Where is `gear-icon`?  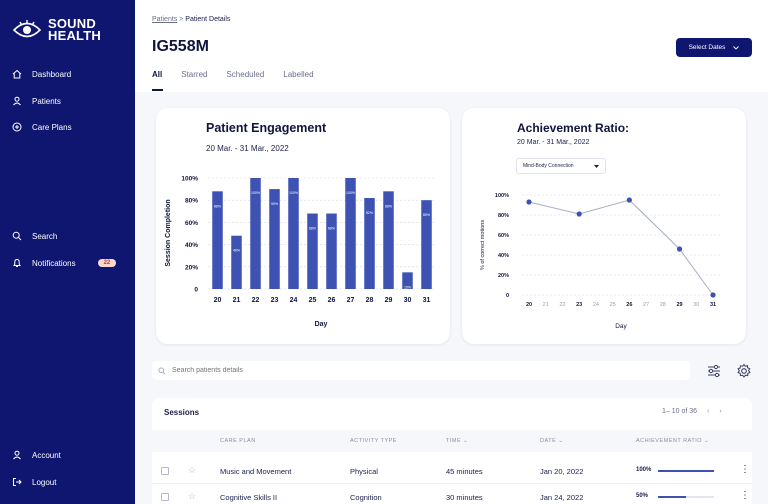 gear-icon is located at coordinates (744, 371).